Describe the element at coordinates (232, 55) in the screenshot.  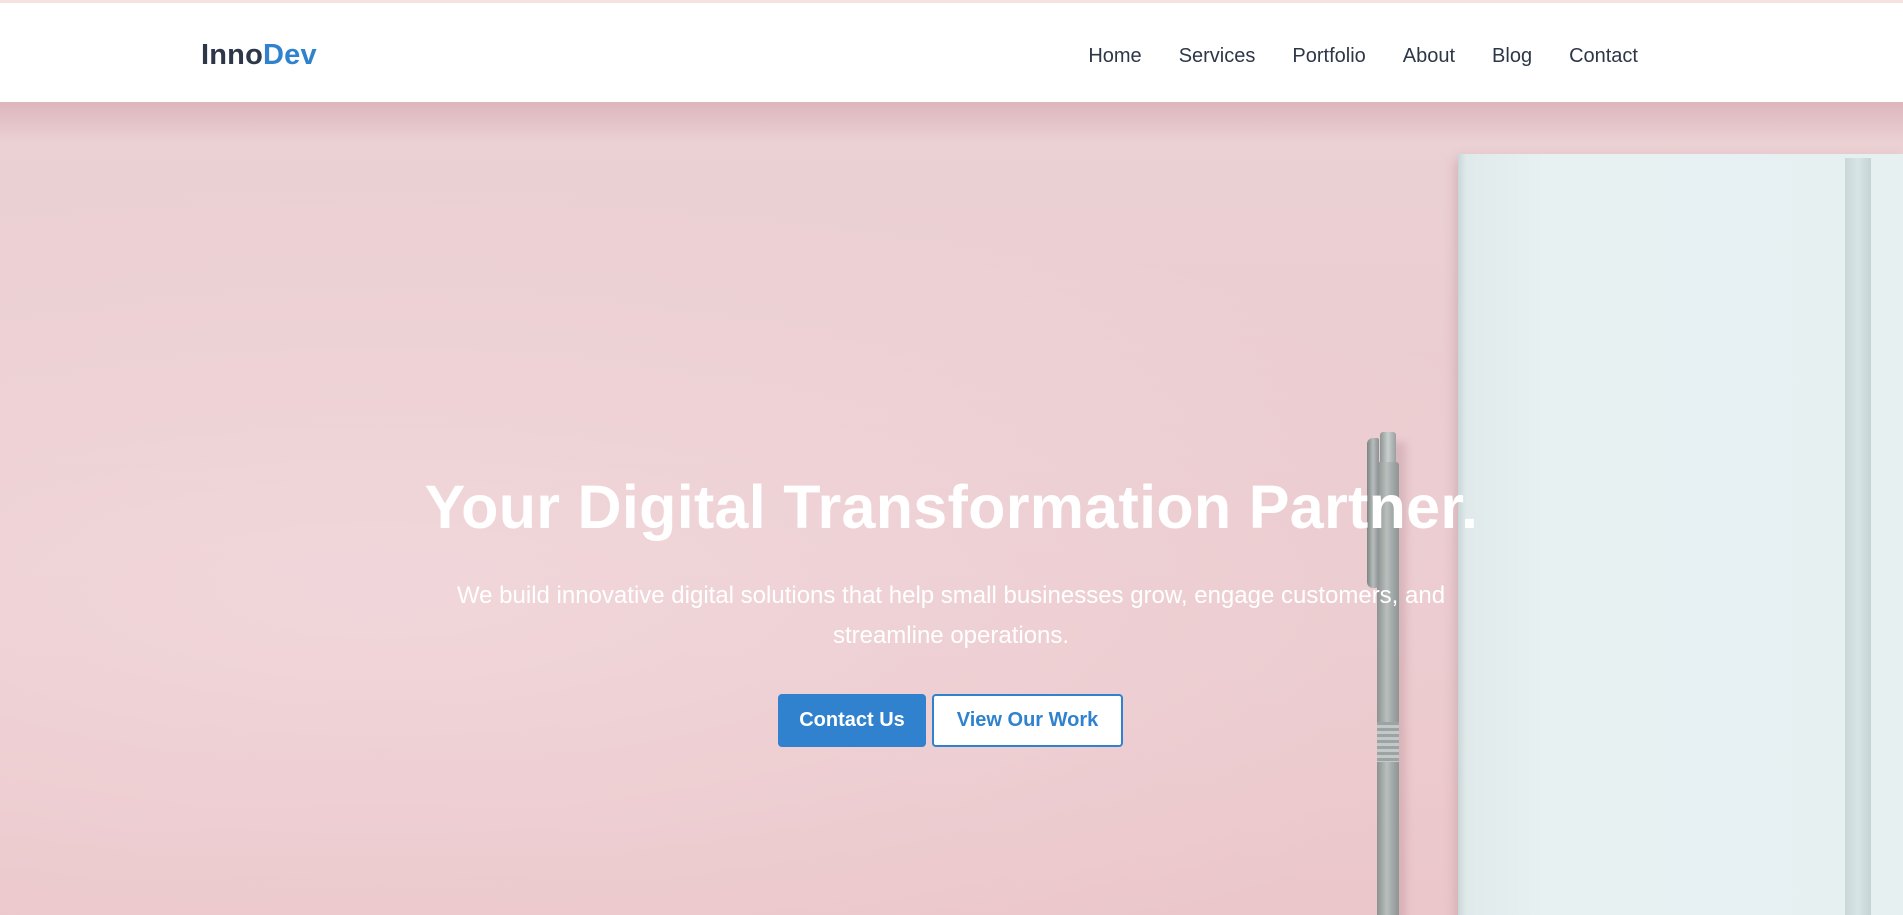
I see `logo-text-inno: Inno` at that location.